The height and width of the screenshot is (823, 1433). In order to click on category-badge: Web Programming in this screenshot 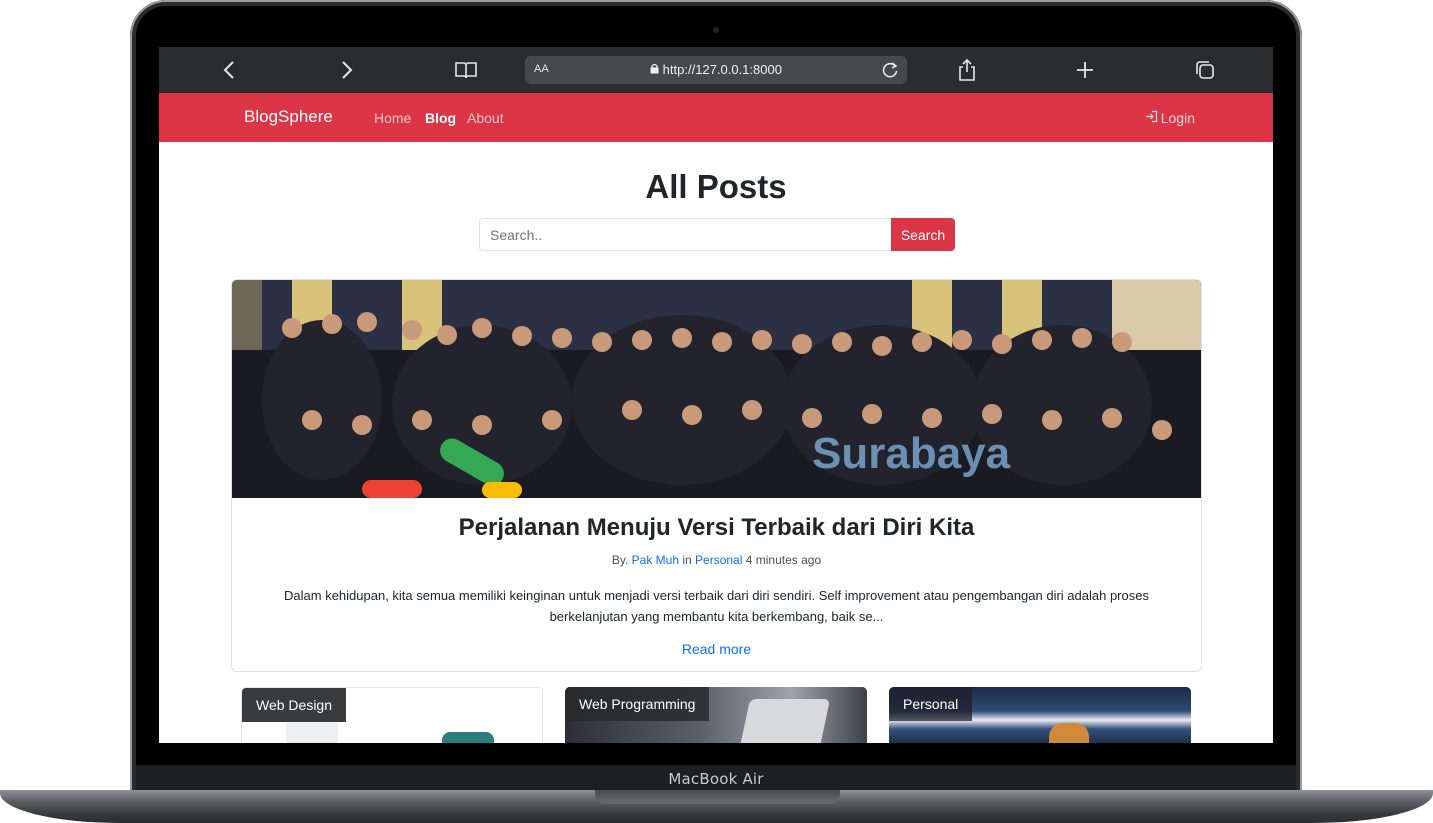, I will do `click(637, 704)`.